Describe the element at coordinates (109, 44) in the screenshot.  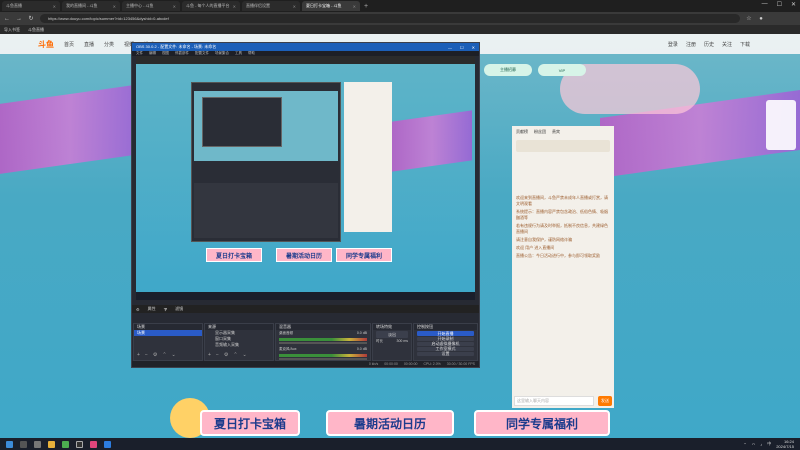
I see `nav-item: 分类` at that location.